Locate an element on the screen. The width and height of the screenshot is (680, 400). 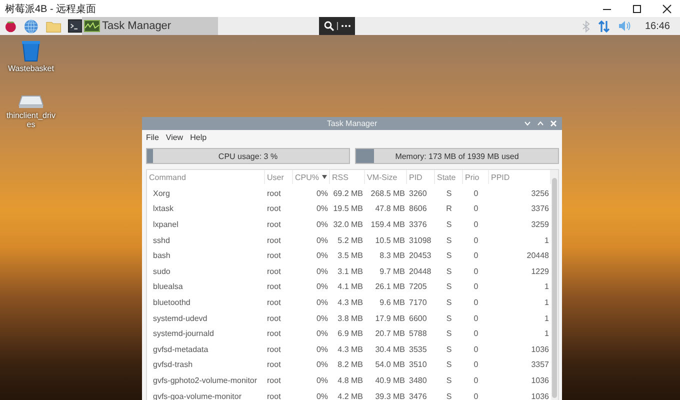
more-icon is located at coordinates (345, 26).